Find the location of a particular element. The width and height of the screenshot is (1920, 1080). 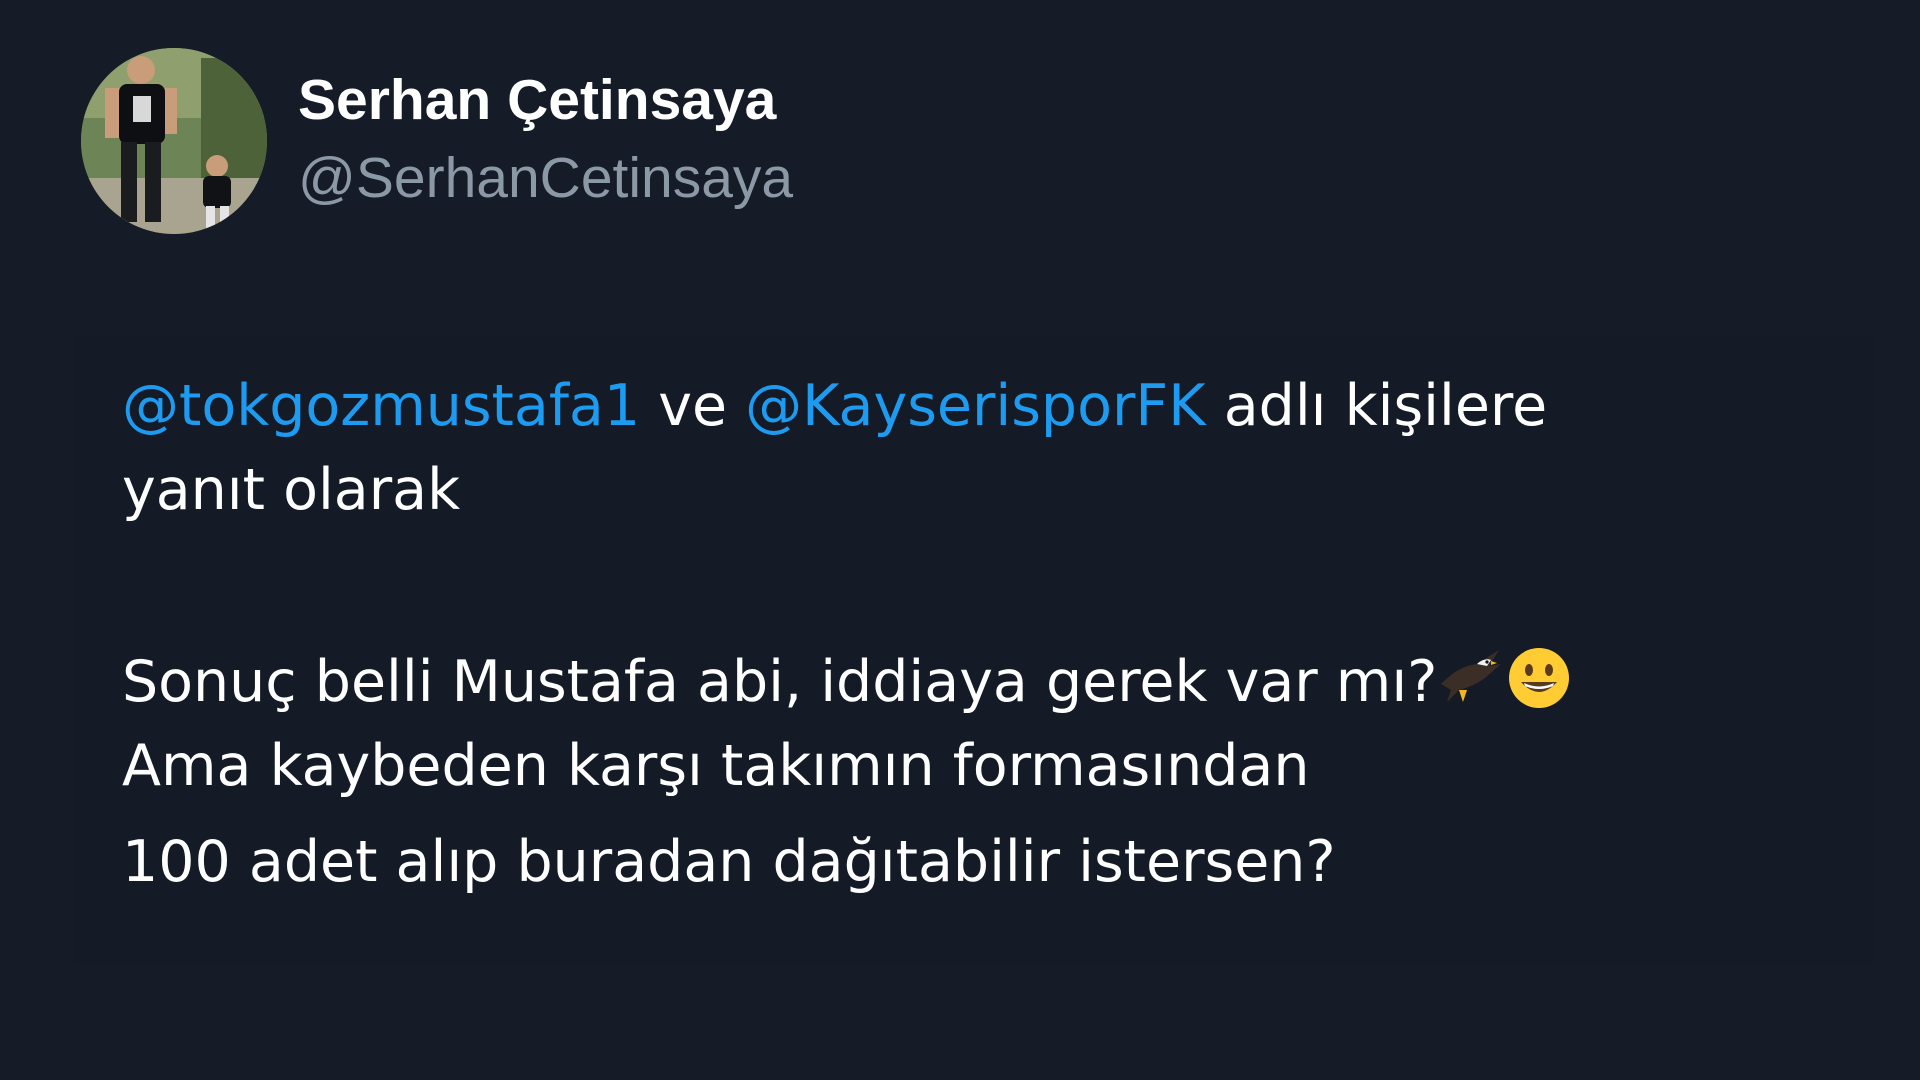

reply-connector: ve is located at coordinates (693, 406).